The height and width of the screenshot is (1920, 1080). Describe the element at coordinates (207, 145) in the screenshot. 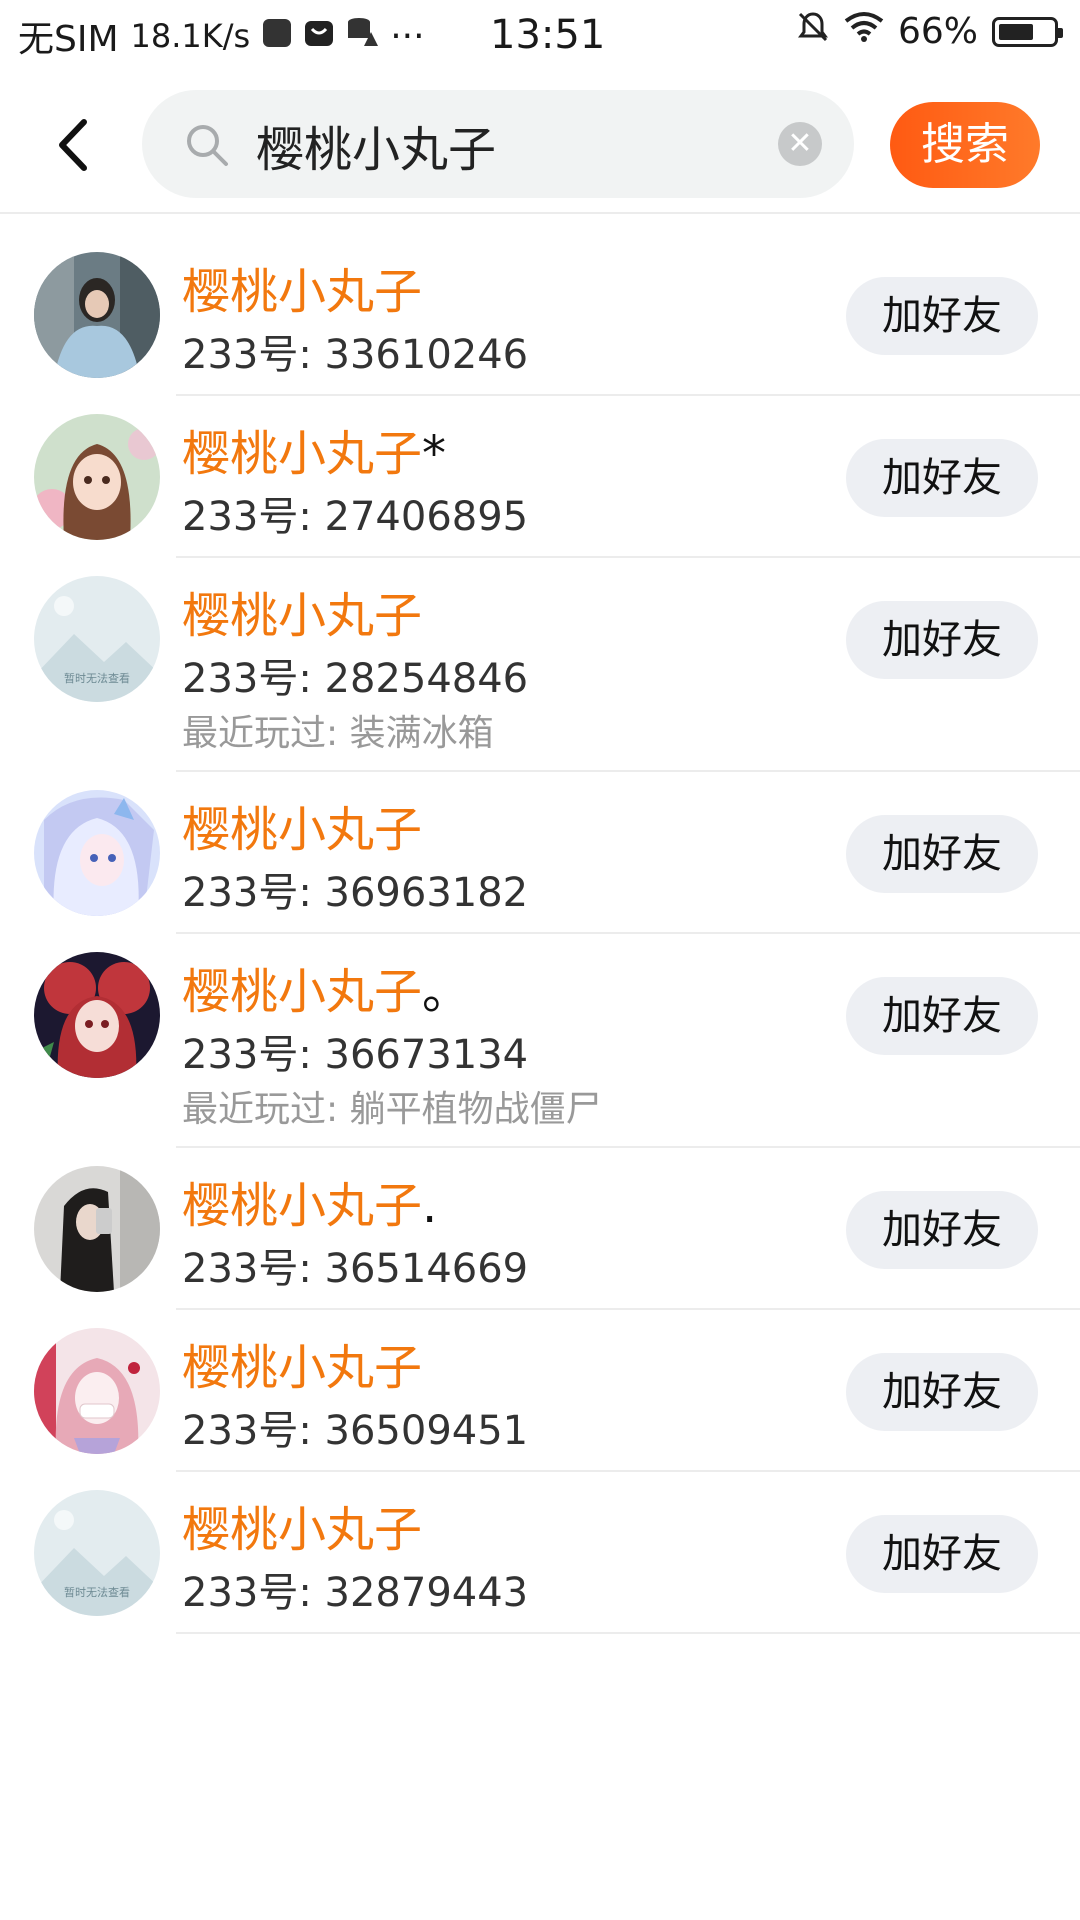

I see `search-icon` at that location.